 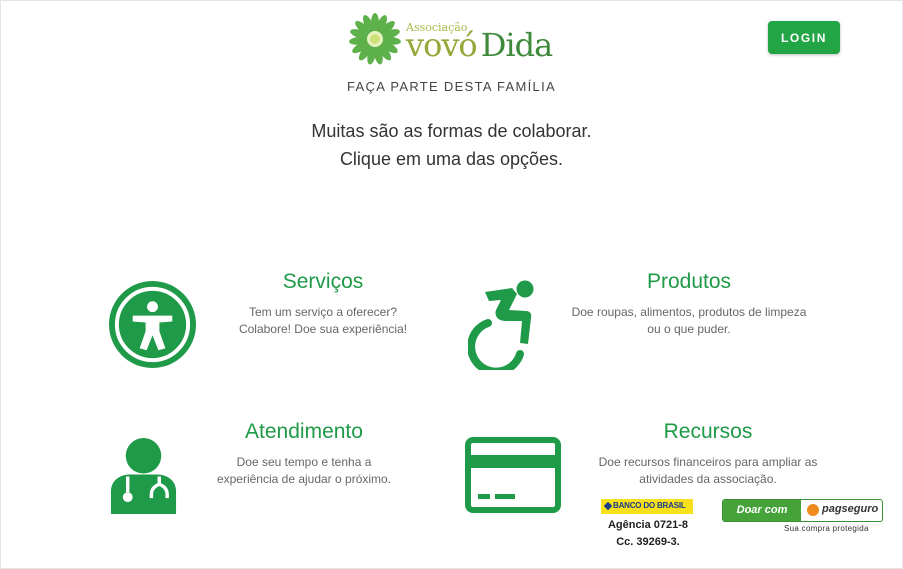 I want to click on pagseguro-logo-icon, so click(x=813, y=510).